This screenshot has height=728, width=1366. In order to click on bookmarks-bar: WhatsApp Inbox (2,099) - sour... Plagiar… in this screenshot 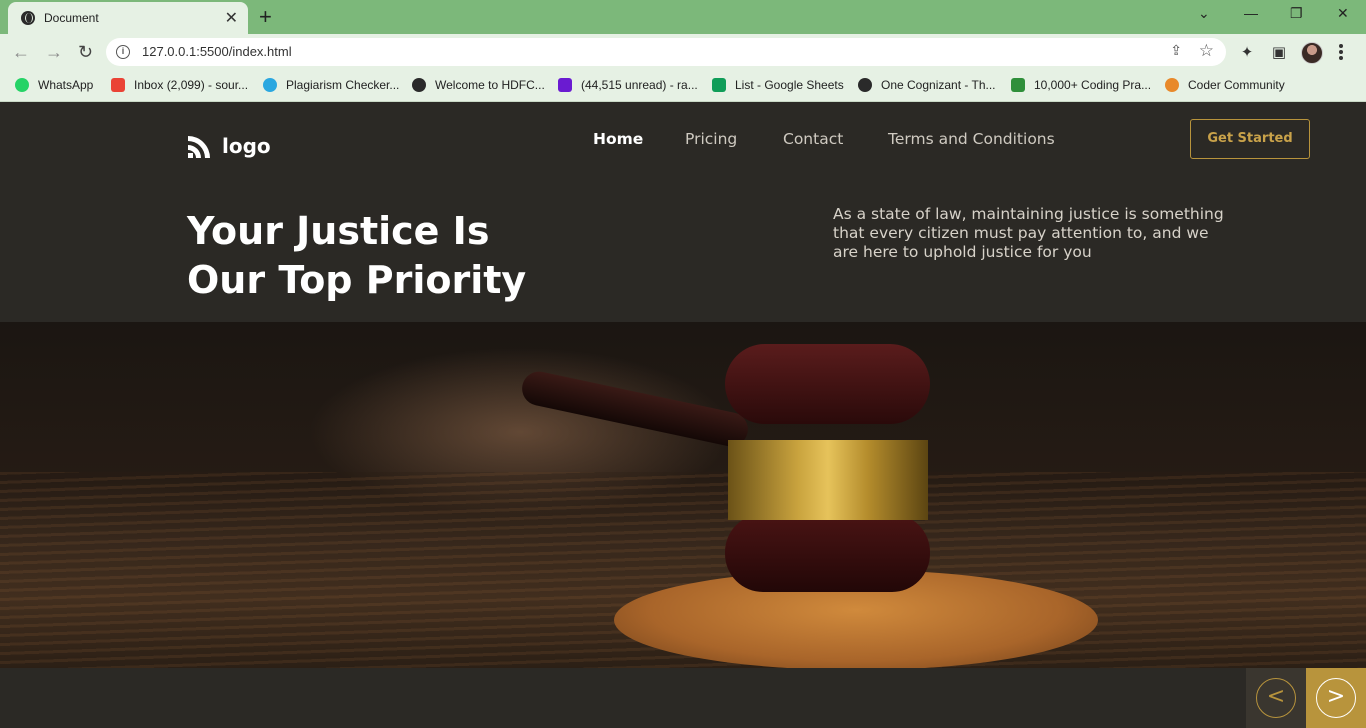, I will do `click(683, 86)`.